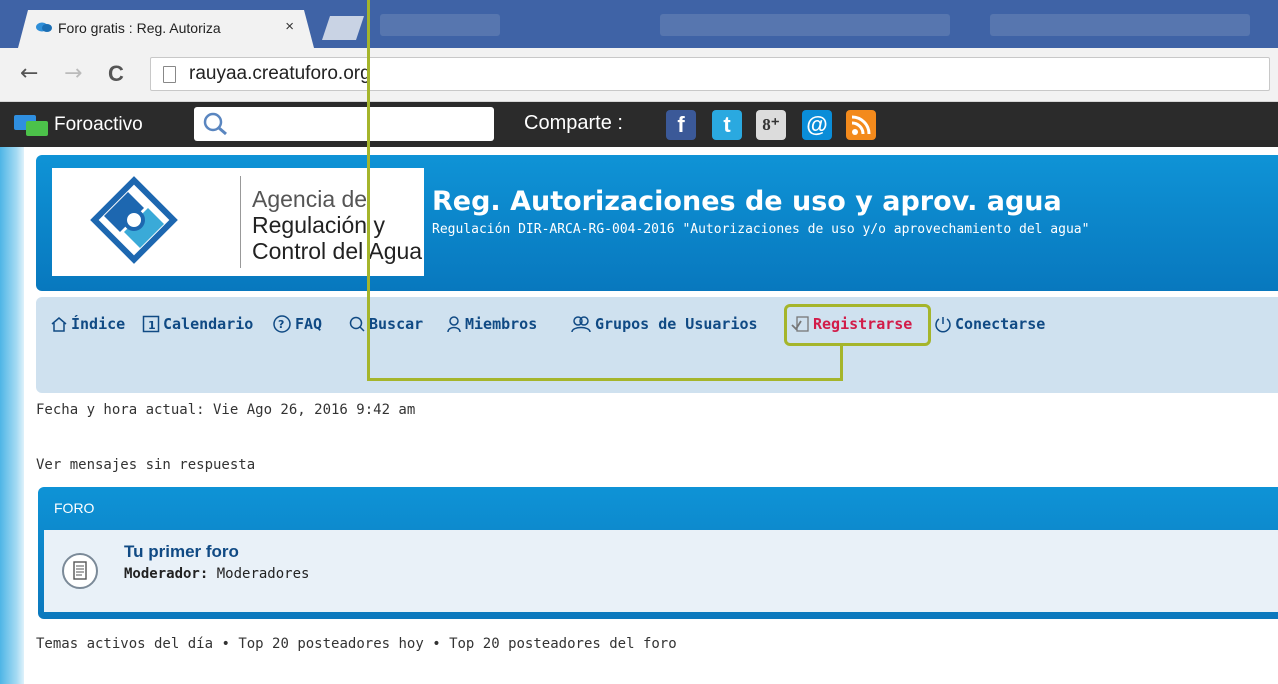  Describe the element at coordinates (263, 574) in the screenshot. I see `moderator-link: Moderadores` at that location.